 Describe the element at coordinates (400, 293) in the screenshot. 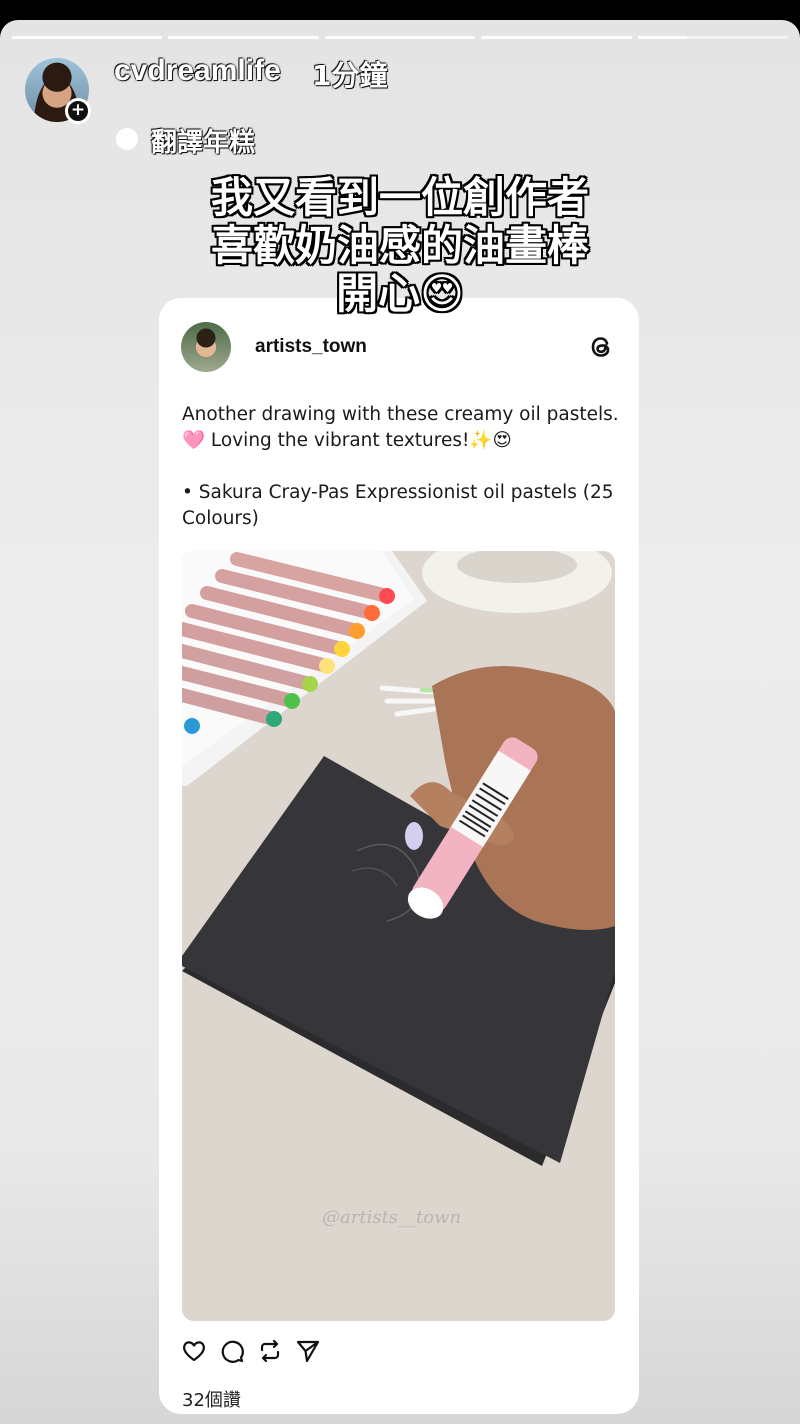

I see `caption-line: 開心😍` at that location.